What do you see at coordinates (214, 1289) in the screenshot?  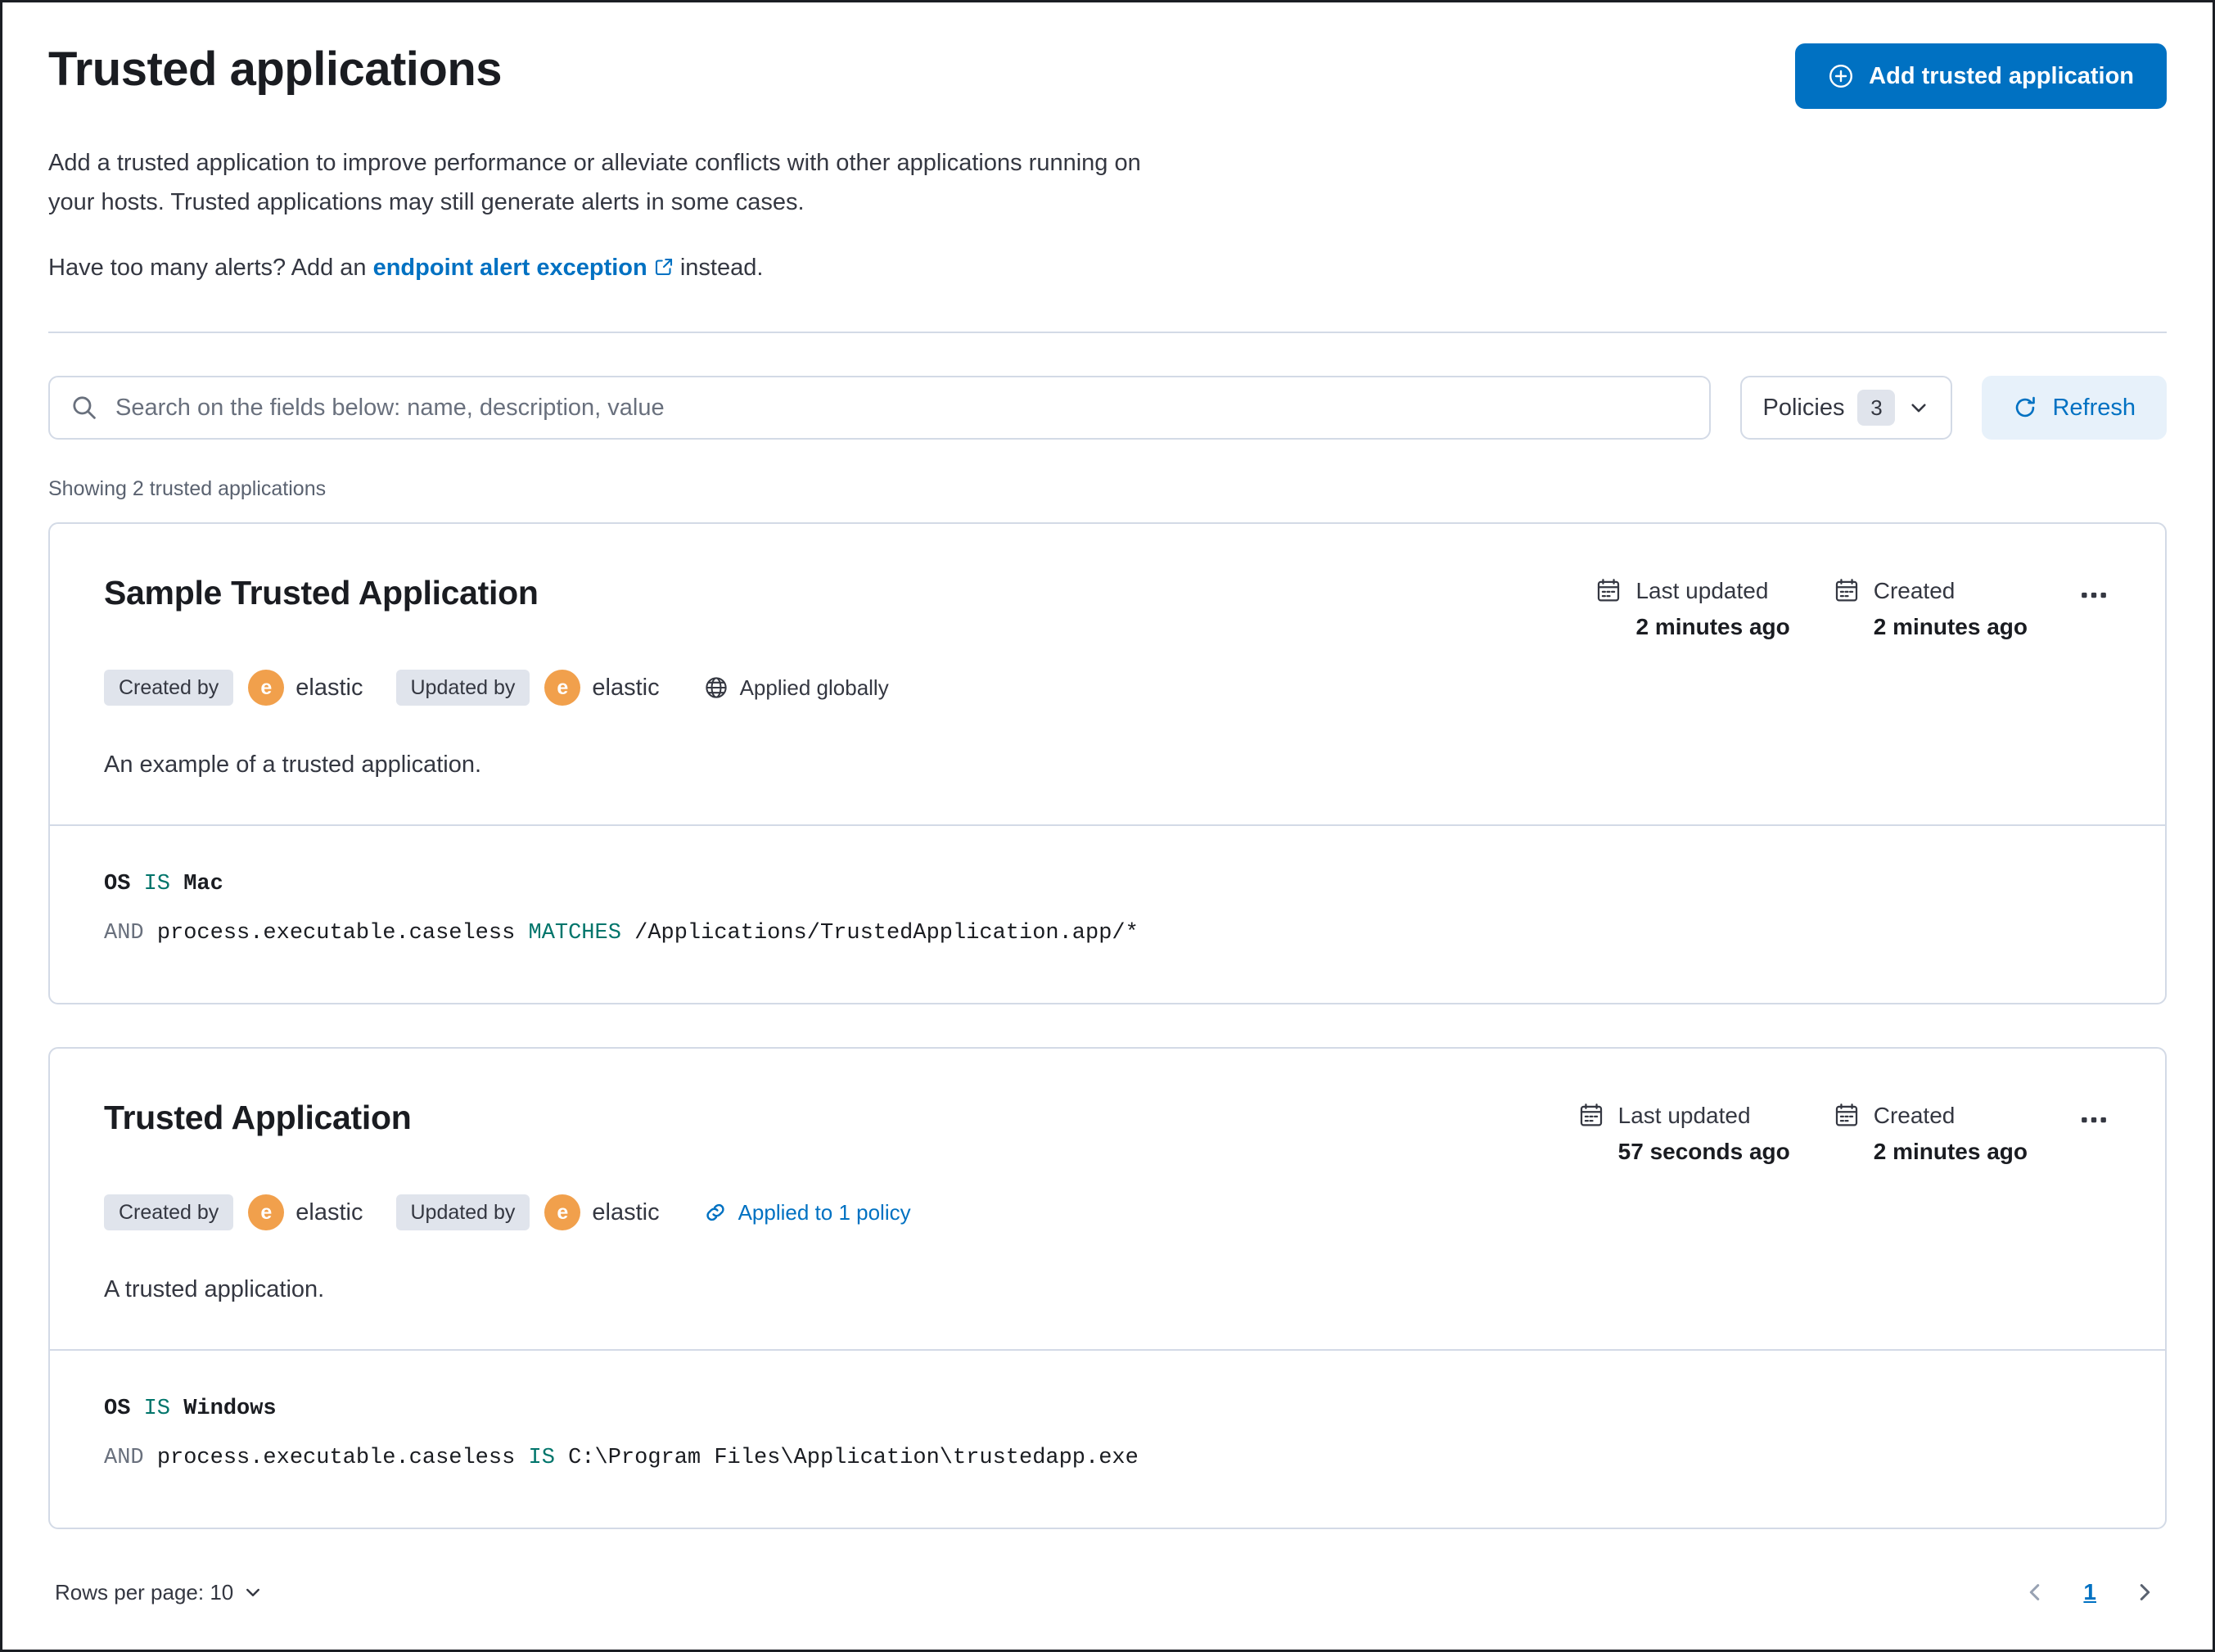 I see `card-description: A trusted application.` at bounding box center [214, 1289].